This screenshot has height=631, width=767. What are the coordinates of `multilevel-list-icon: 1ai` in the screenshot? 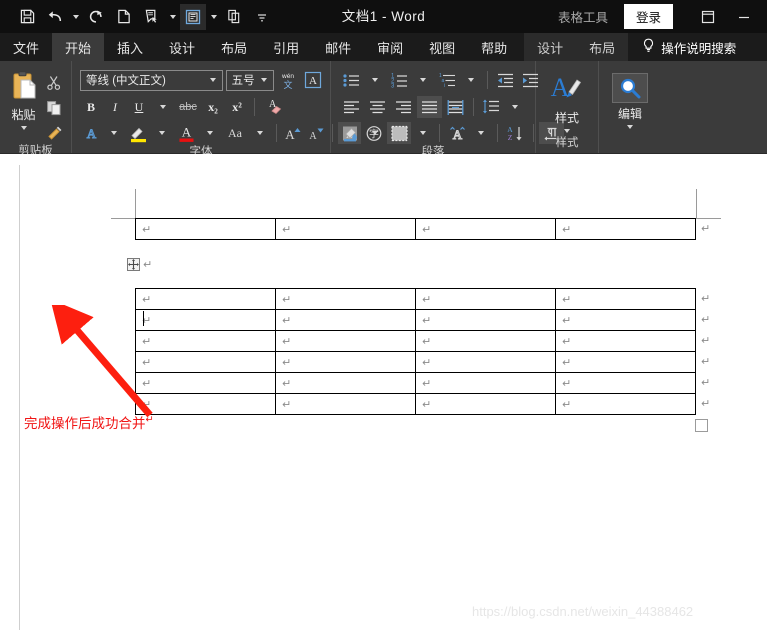 It's located at (447, 80).